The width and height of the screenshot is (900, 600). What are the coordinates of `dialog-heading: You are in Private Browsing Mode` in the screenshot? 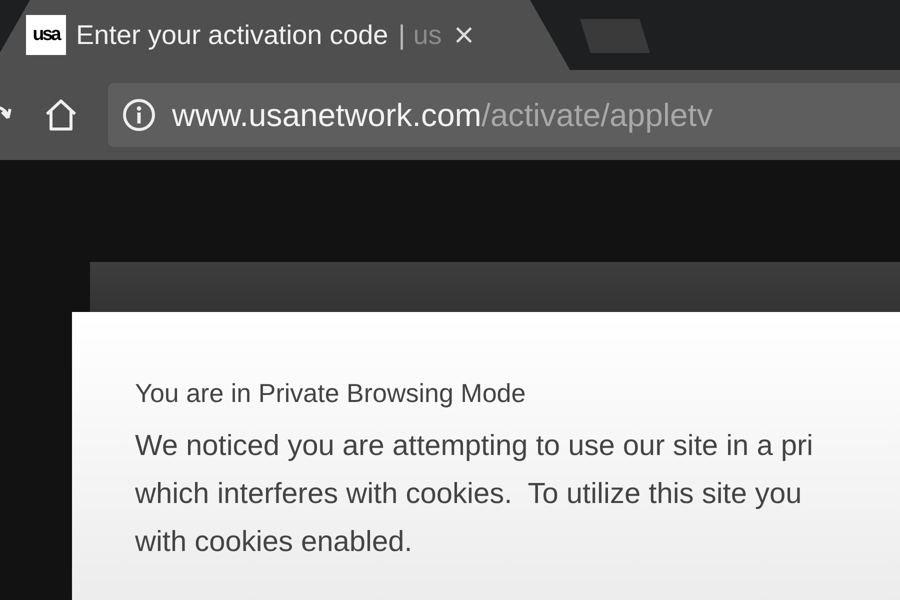 It's located at (331, 393).